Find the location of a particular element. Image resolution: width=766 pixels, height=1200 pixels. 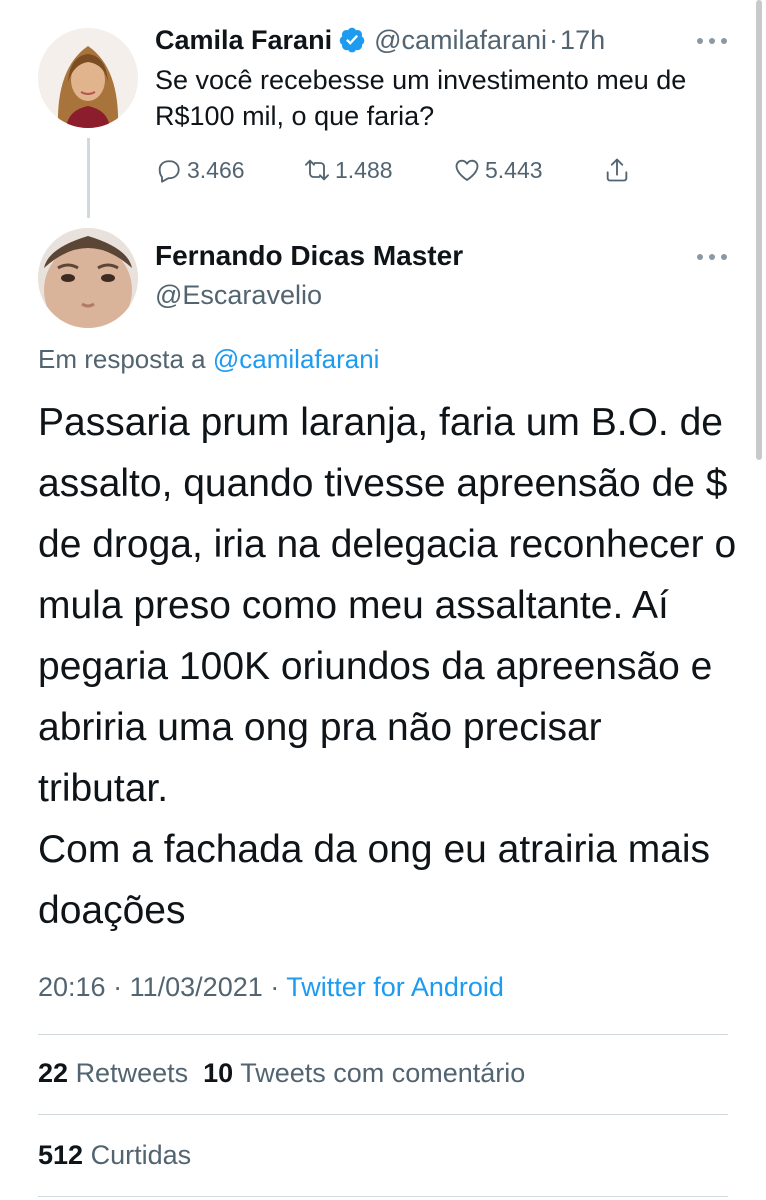

retweets-stat: 22 Retweets is located at coordinates (113, 1073).